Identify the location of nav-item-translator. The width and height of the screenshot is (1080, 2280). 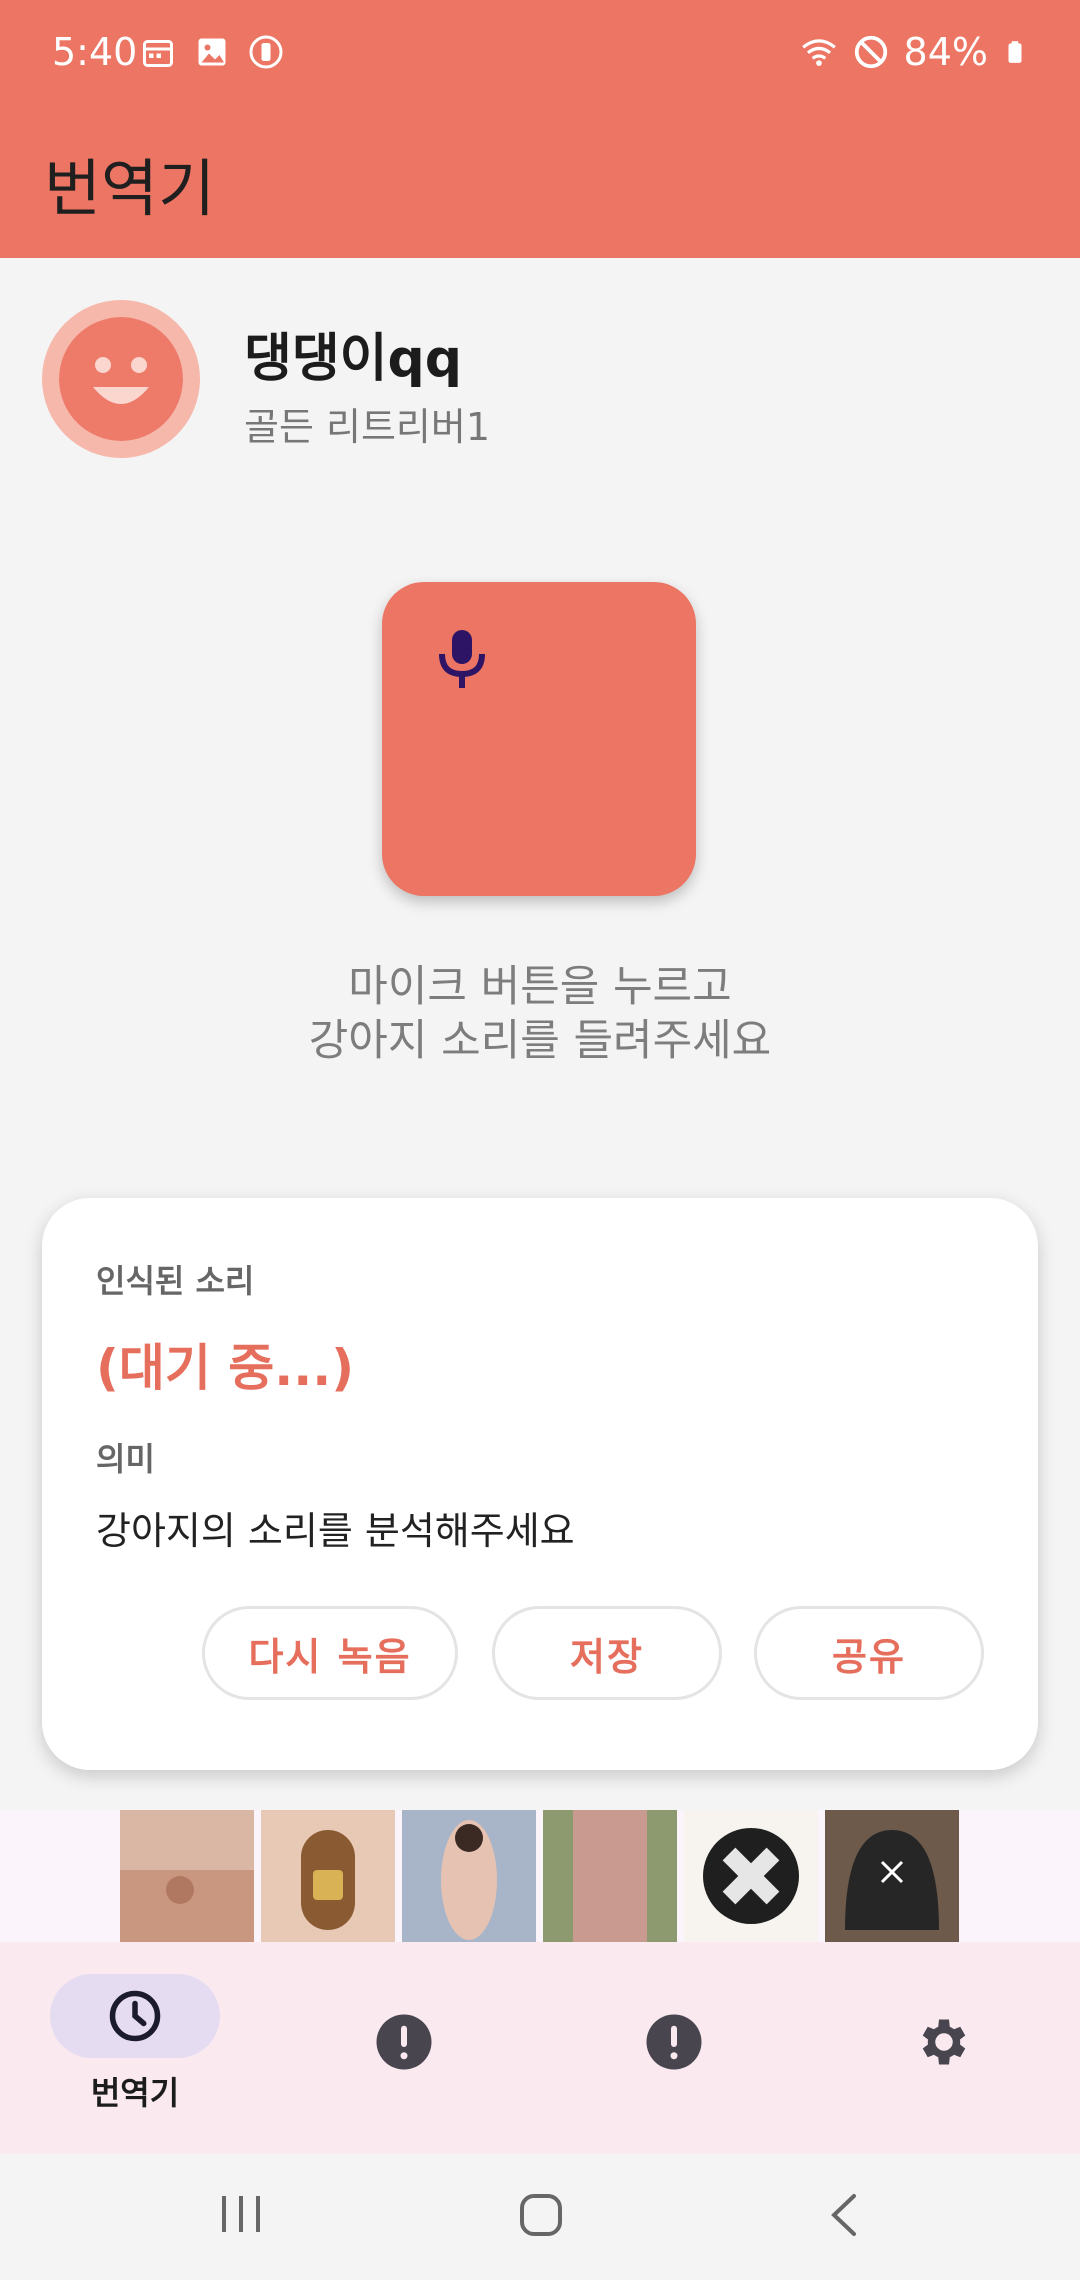
(135, 2016).